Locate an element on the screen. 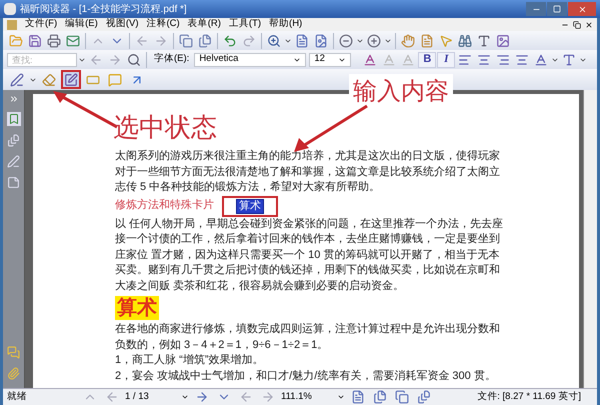  print-icon is located at coordinates (54, 41).